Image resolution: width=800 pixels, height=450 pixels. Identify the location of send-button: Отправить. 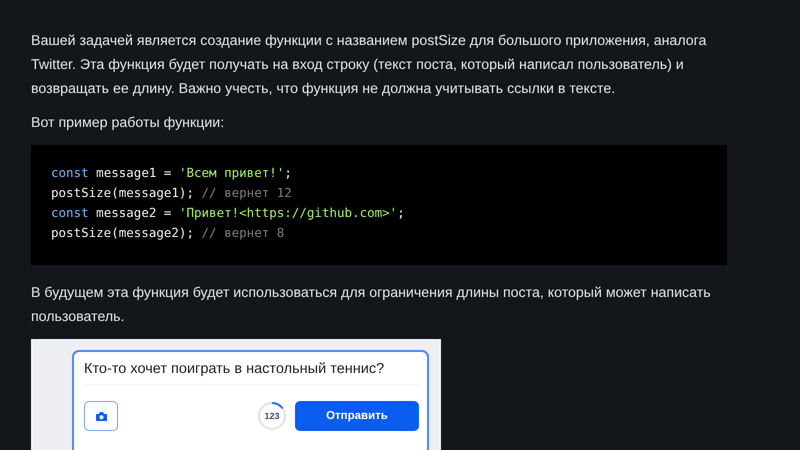
(357, 416).